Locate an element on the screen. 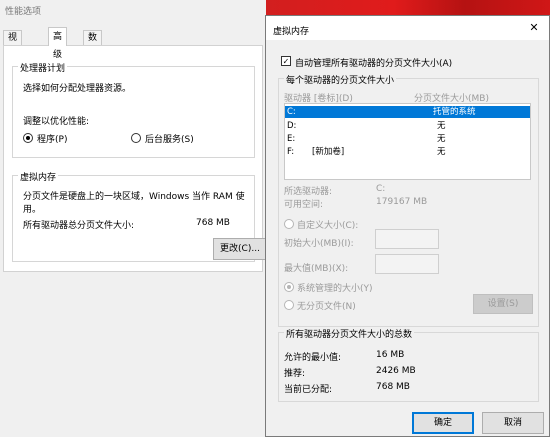 This screenshot has height=437, width=550. tab-advanced: 高级 is located at coordinates (58, 43).